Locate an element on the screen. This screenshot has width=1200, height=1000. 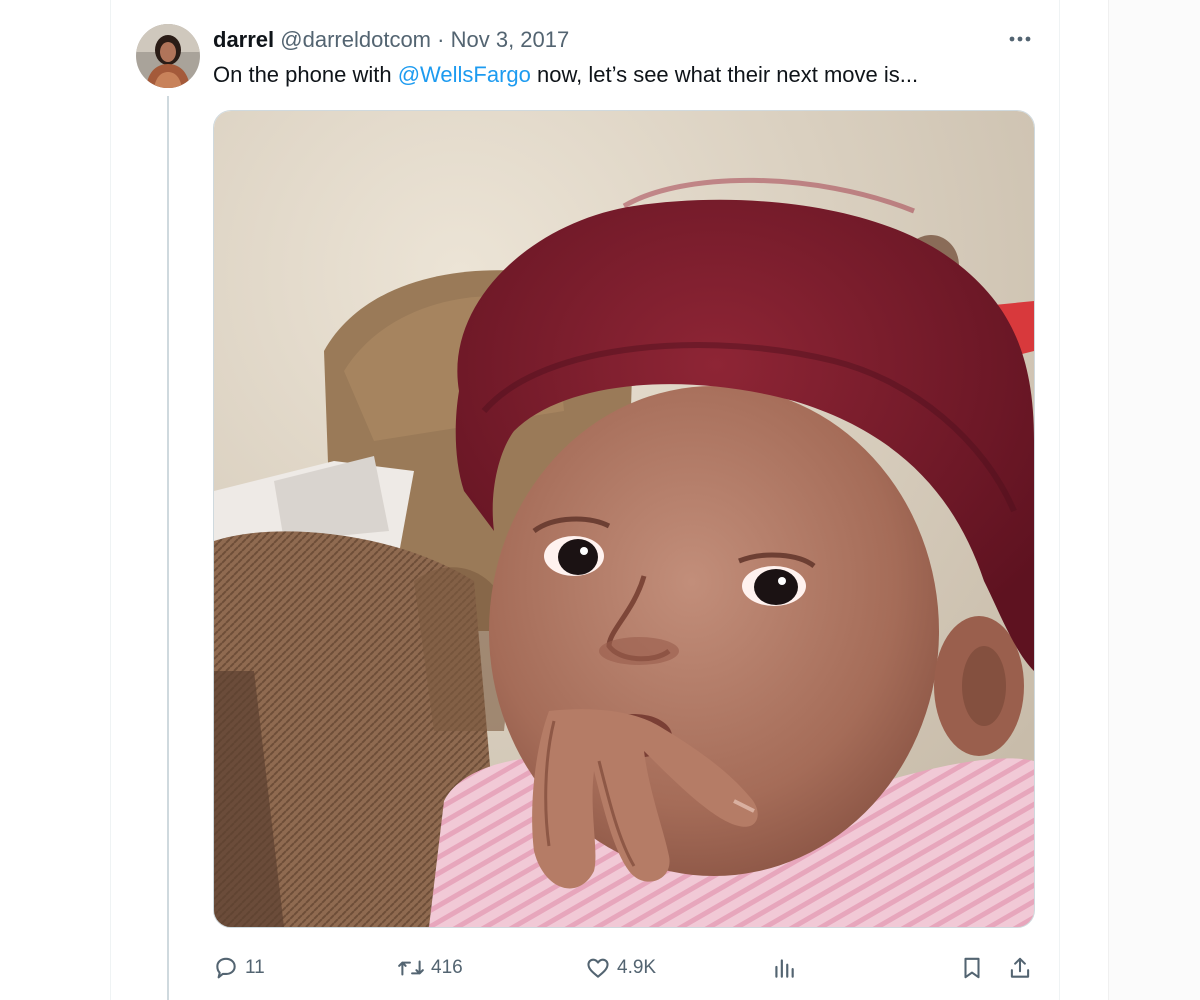
avatar is located at coordinates (168, 56).